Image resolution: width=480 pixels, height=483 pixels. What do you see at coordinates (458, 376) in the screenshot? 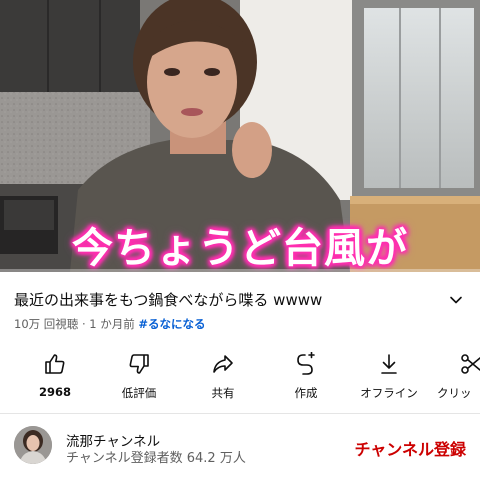
I see `clip-button: クリッ` at bounding box center [458, 376].